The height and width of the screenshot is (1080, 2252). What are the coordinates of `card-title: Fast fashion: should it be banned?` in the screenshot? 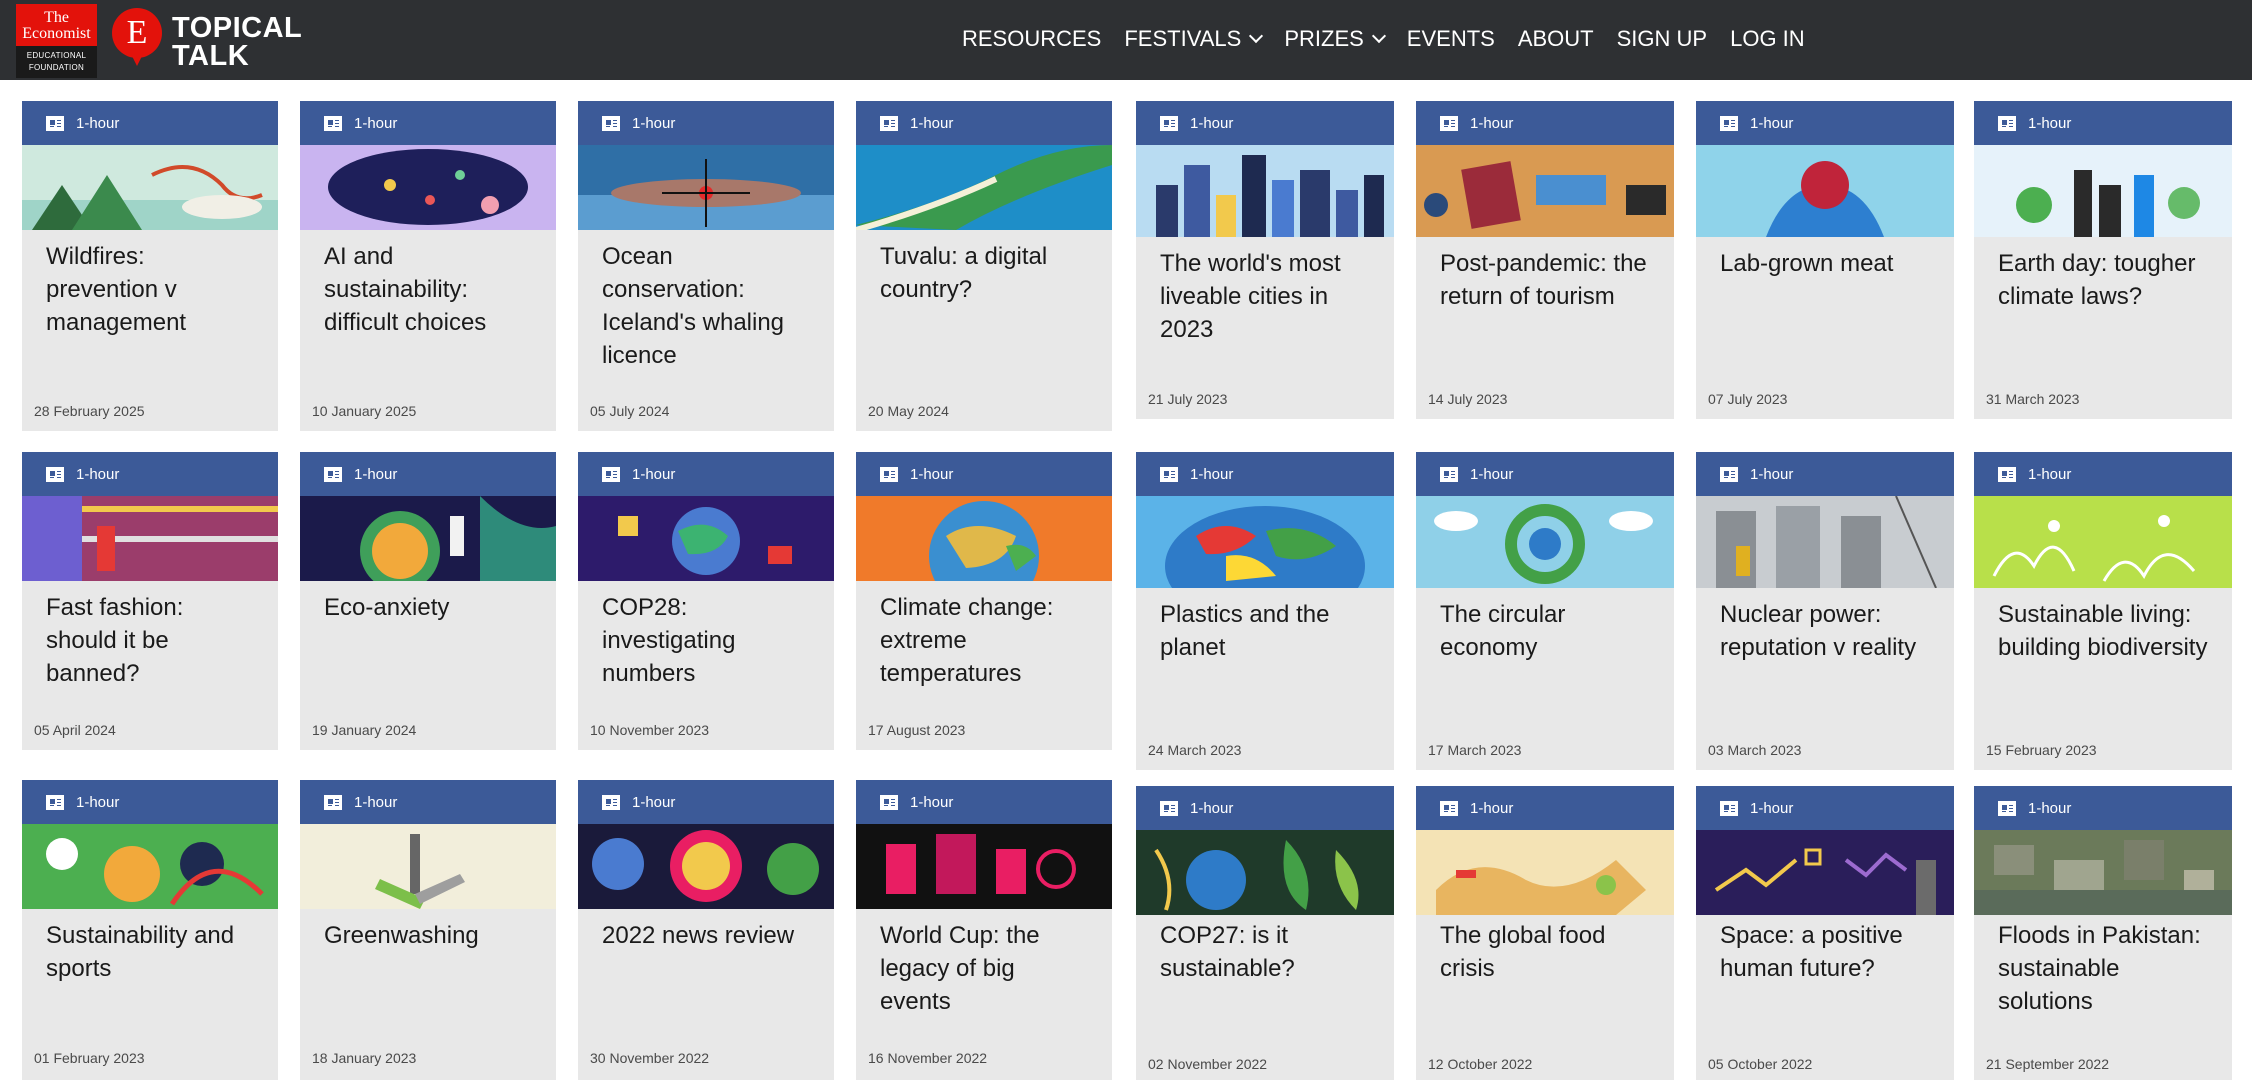 It's located at (151, 640).